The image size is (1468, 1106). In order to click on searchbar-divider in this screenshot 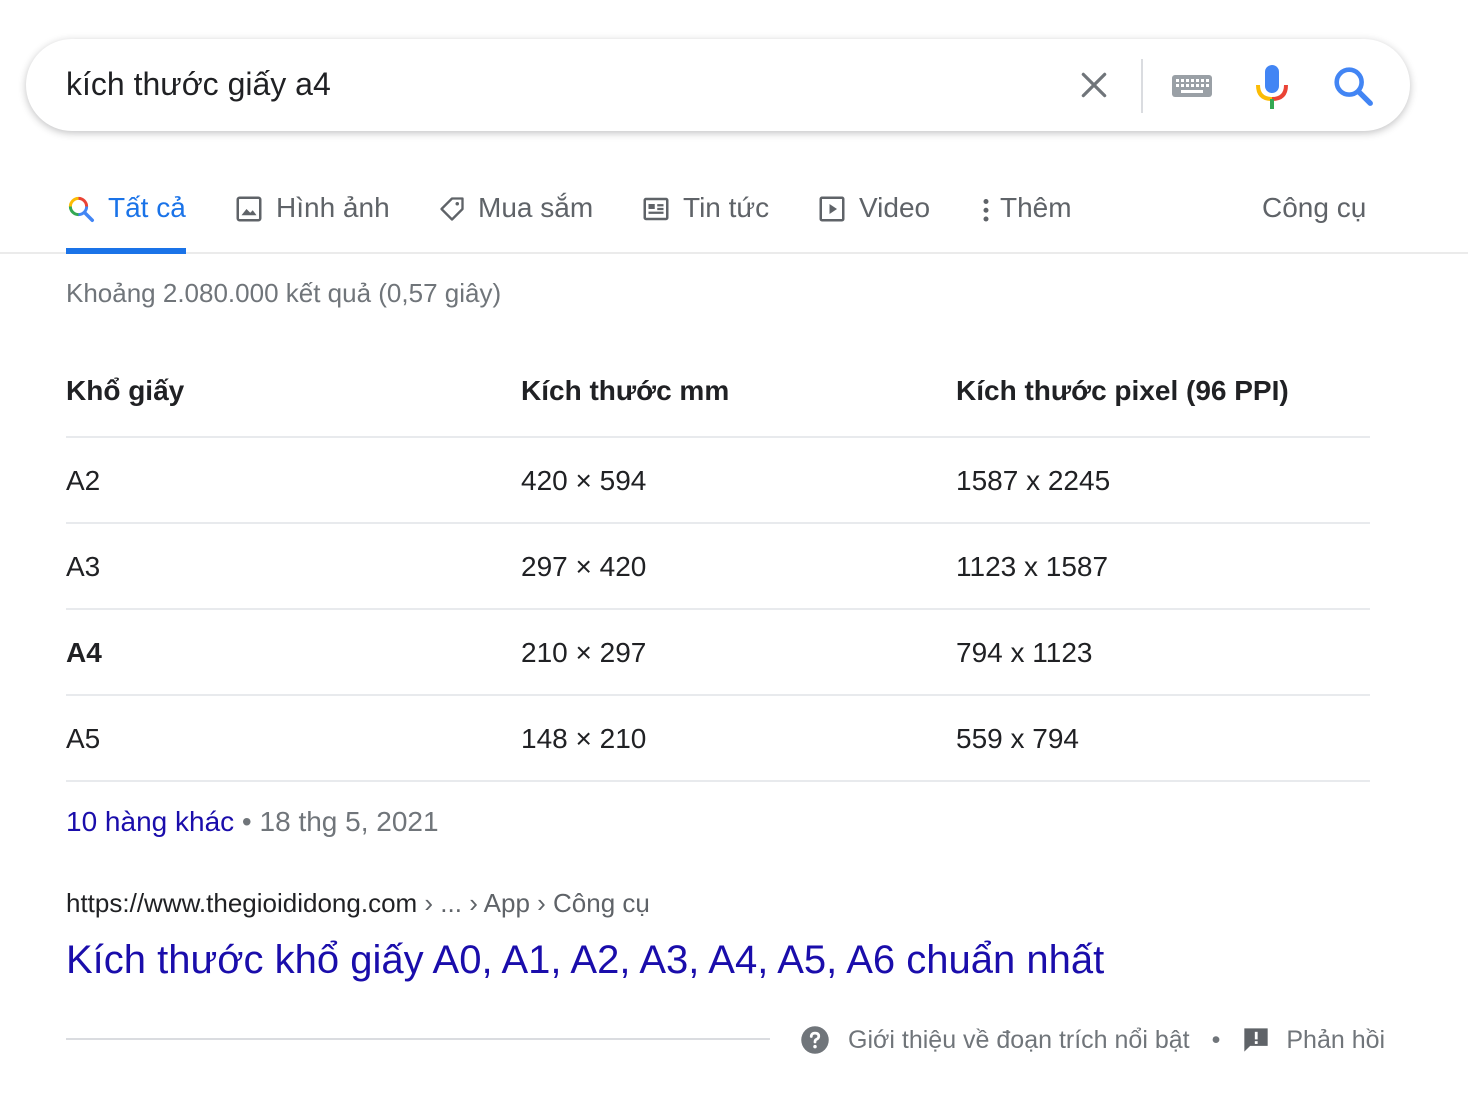, I will do `click(1142, 86)`.